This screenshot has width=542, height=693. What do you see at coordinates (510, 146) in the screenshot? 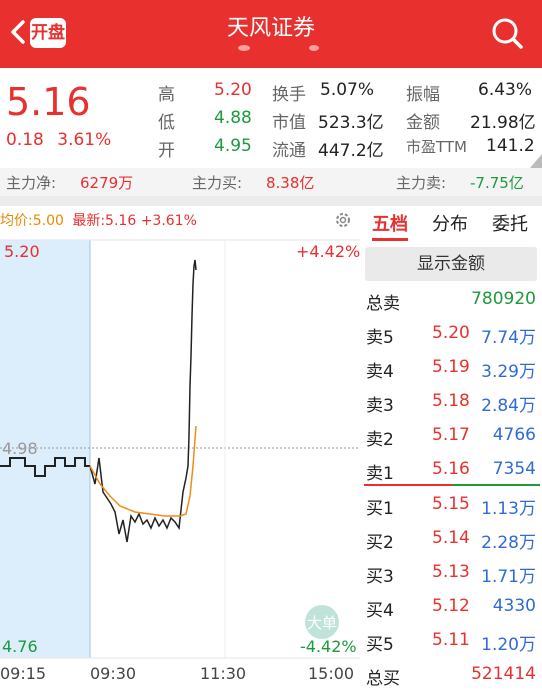
I see `pe-value: 141.2` at bounding box center [510, 146].